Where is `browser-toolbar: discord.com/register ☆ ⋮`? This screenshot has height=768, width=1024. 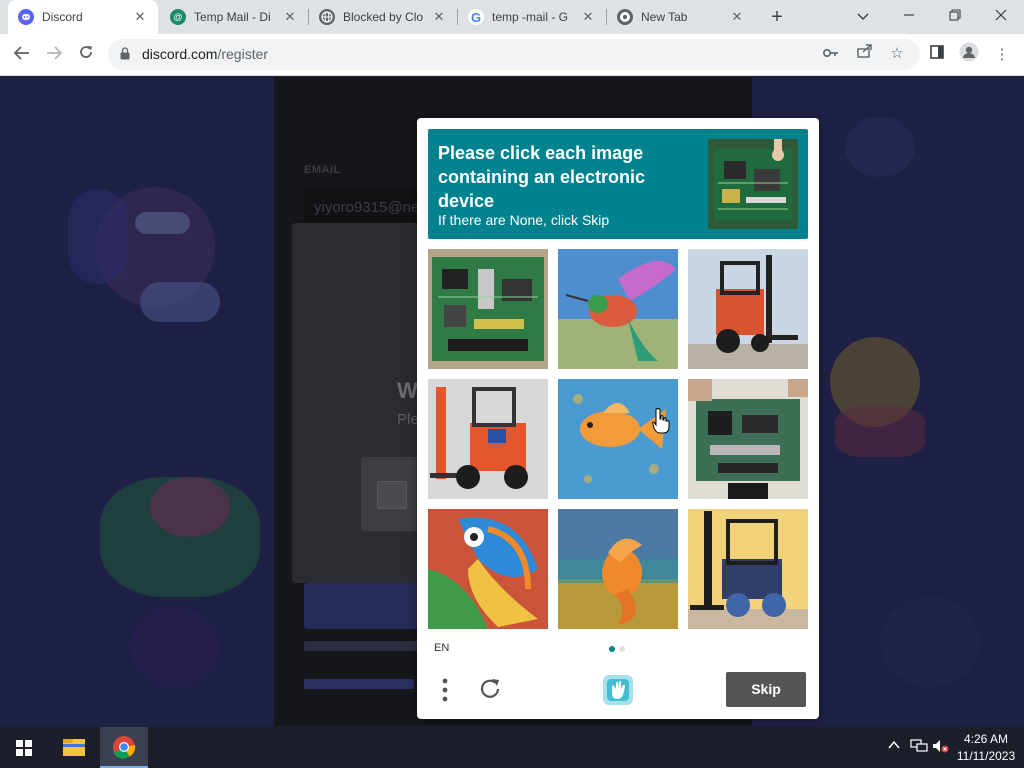 browser-toolbar: discord.com/register ☆ ⋮ is located at coordinates (512, 55).